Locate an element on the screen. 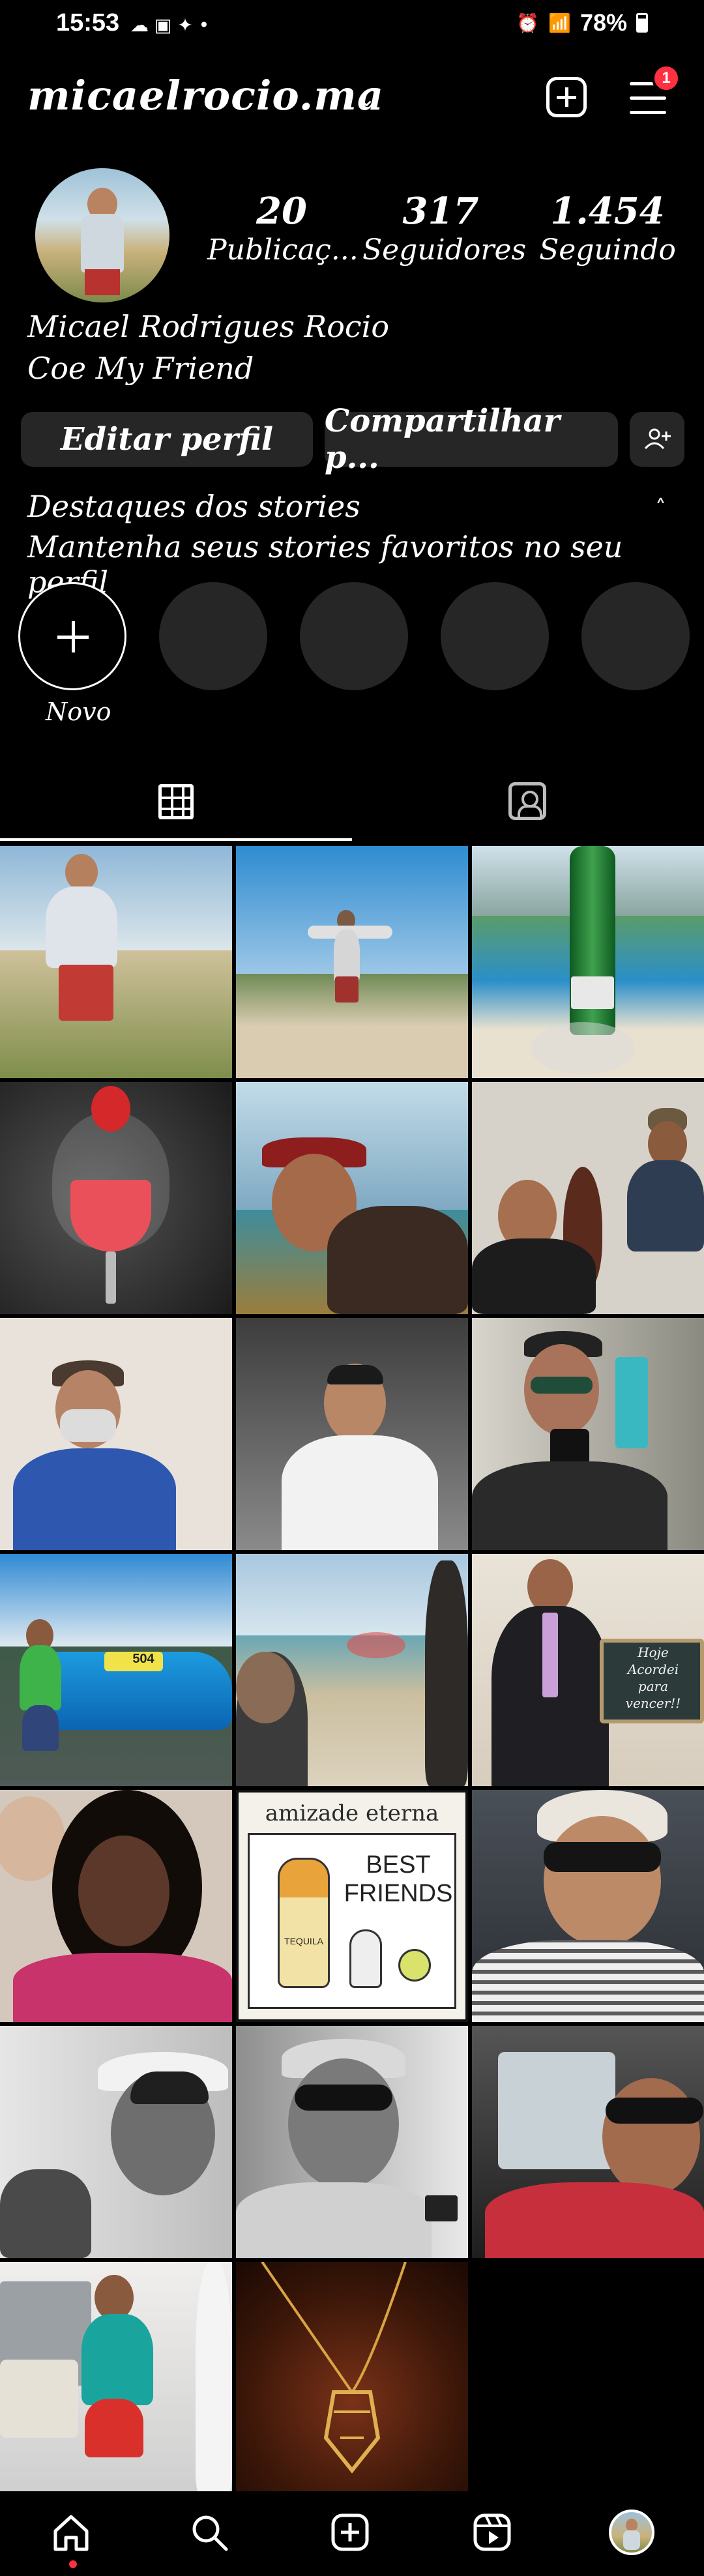 The image size is (704, 2576). profile-full-name: Micael Rodrigues Rocio is located at coordinates (209, 326).